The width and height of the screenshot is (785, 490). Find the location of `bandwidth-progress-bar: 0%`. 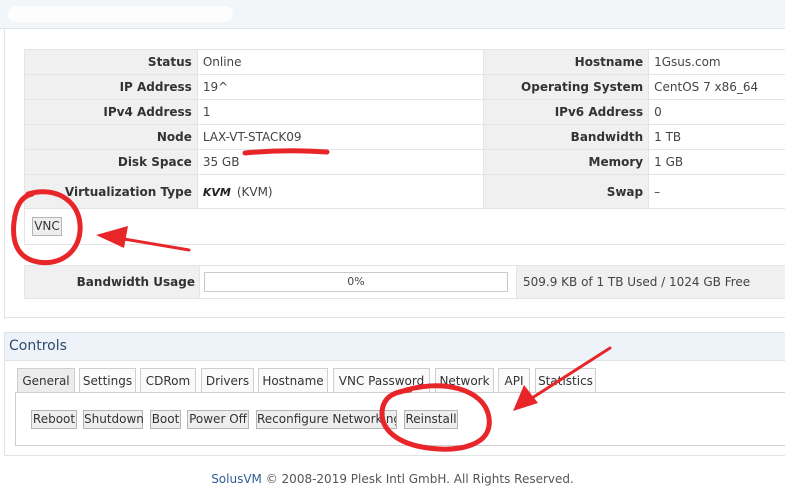

bandwidth-progress-bar: 0% is located at coordinates (356, 282).